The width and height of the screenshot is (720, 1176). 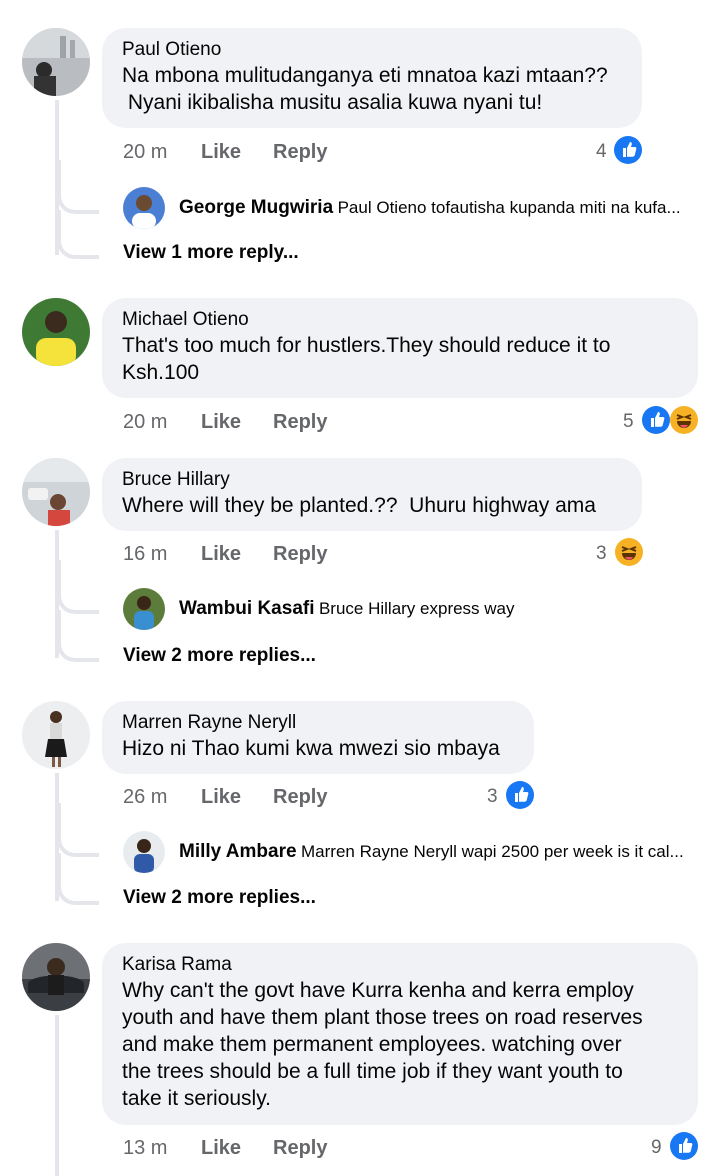 I want to click on cropped-previous-text: · · · · · · · ·, so click(x=276, y=4).